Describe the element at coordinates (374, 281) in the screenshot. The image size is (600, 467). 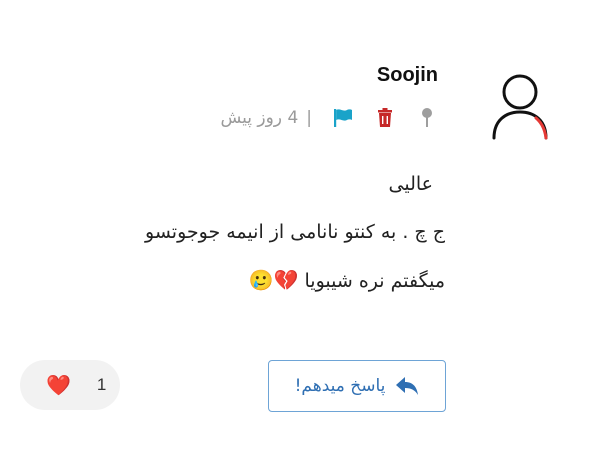
I see `comment-line-3-text: میگفتم نره شیبویا` at that location.